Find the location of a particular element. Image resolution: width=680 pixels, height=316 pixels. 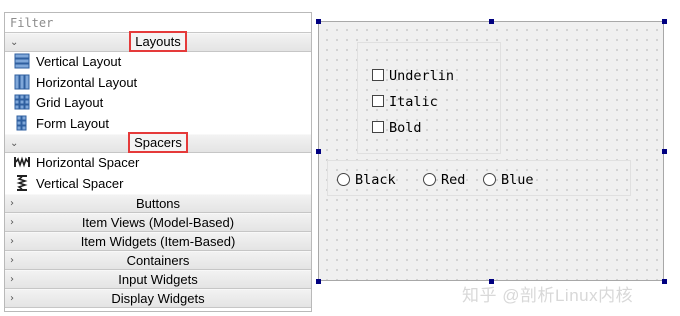

underline-checkbox: Underlin is located at coordinates (413, 76).